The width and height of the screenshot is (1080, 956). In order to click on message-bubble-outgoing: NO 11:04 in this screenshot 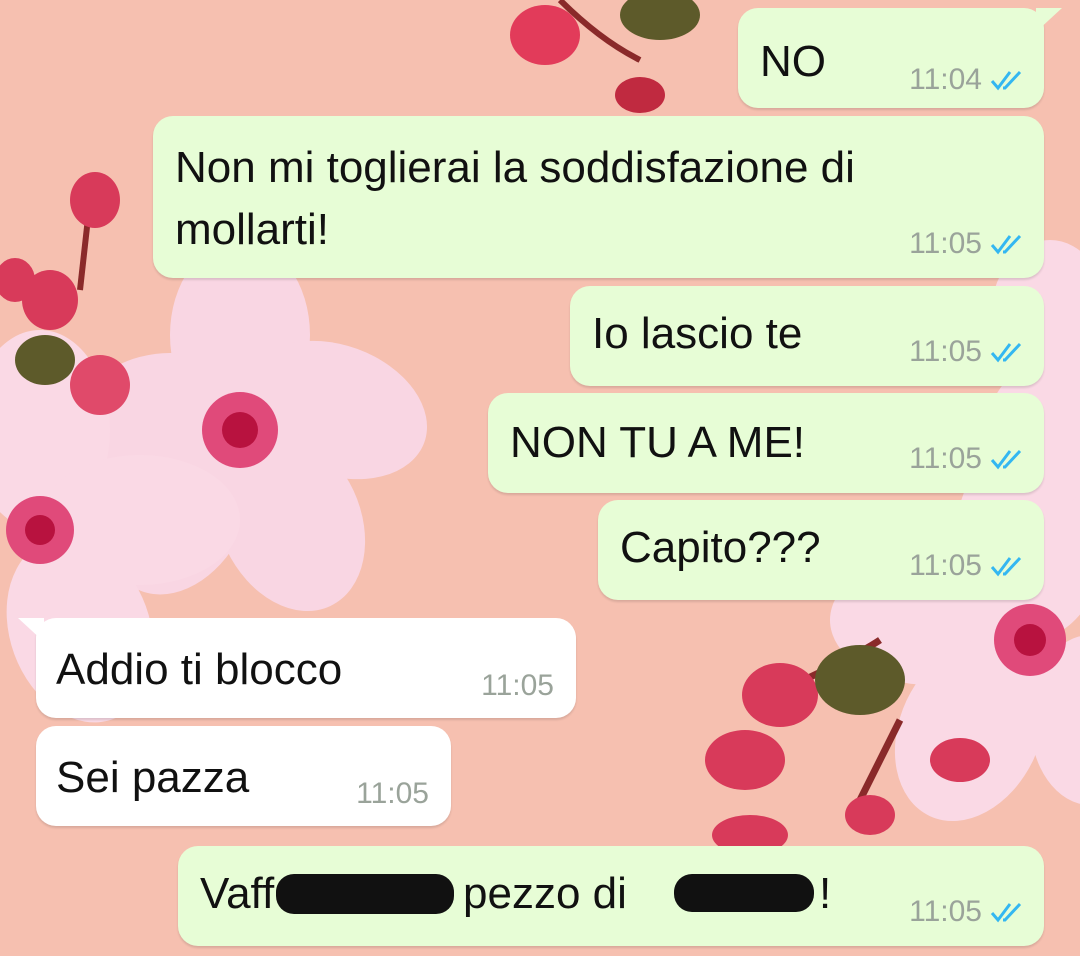, I will do `click(891, 58)`.